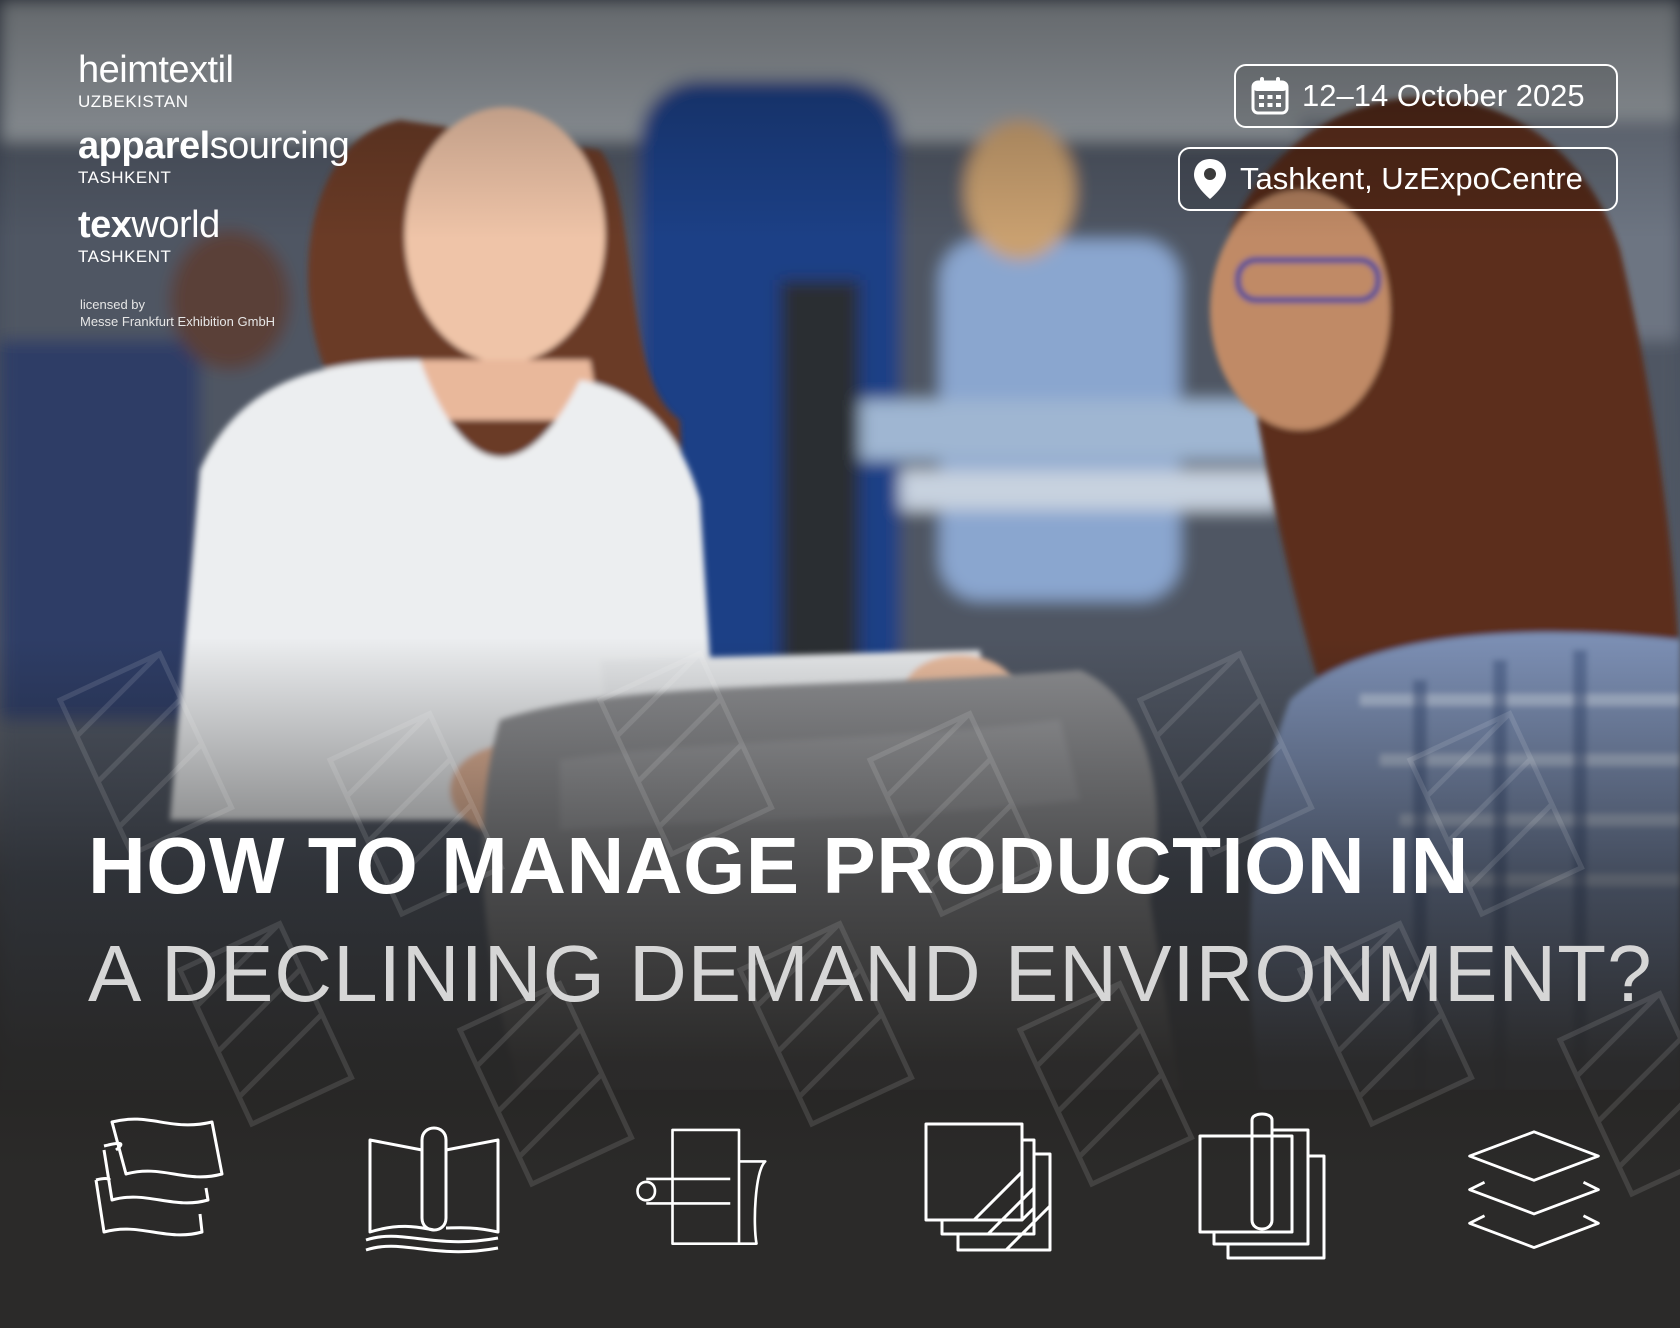  Describe the element at coordinates (988, 1187) in the screenshot. I see `fabric-squares-icon` at that location.